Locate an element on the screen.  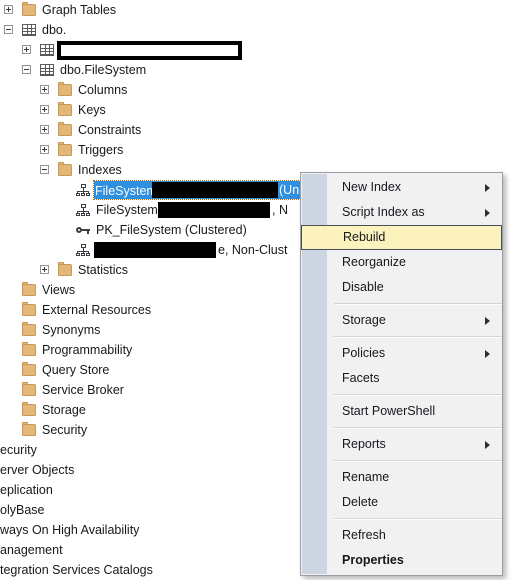
tree-item-label: FileSystem_ is located at coordinates (130, 210).